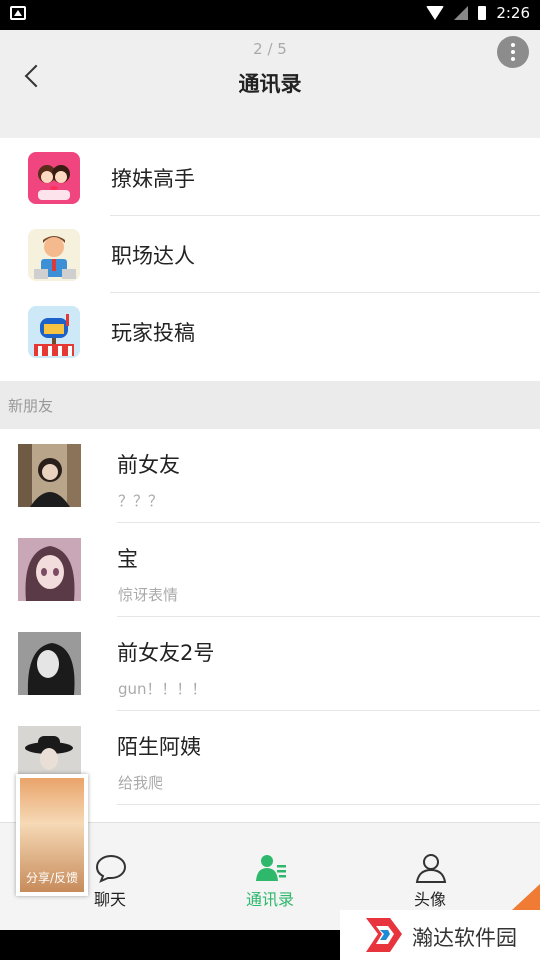 The height and width of the screenshot is (960, 540). Describe the element at coordinates (270, 15) in the screenshot. I see `status-bar: 2:26` at that location.